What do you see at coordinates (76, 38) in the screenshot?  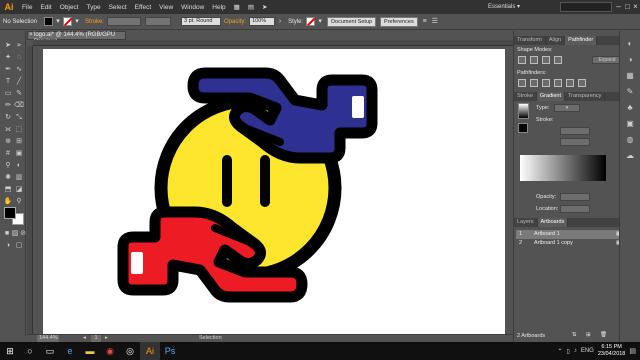 I see `document-tab: × logo.ai* @ 144.4% (RGB/GPU Preview)` at bounding box center [76, 38].